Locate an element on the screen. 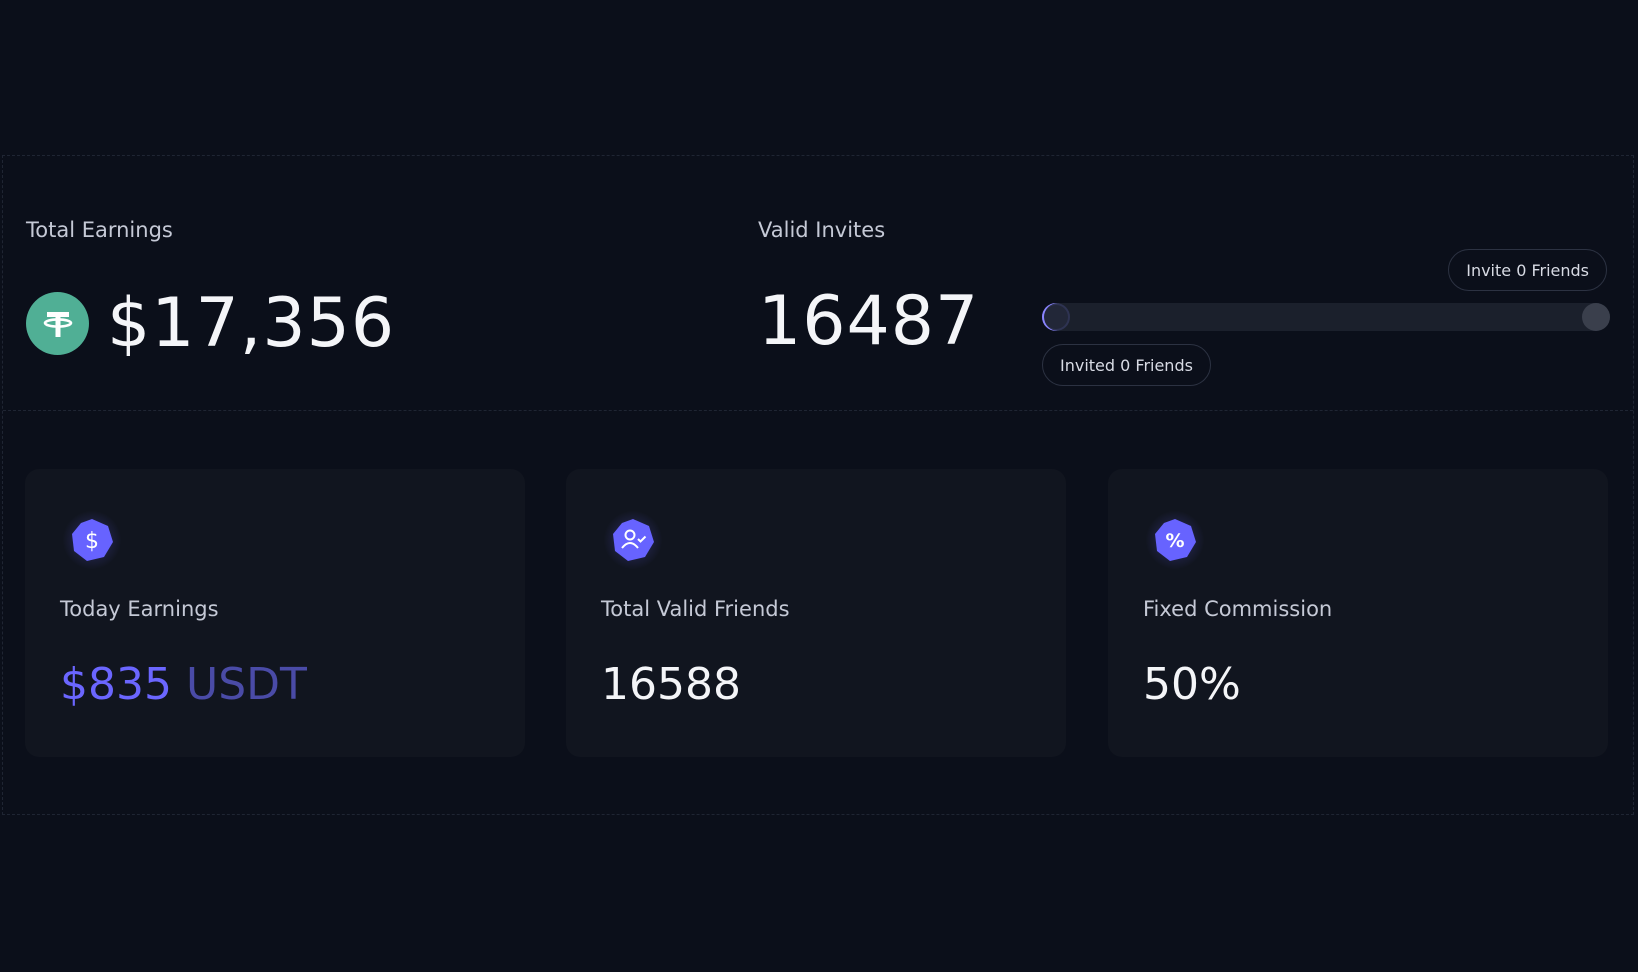 Image resolution: width=1638 pixels, height=972 pixels. total-earnings-label: Total Earnings is located at coordinates (99, 230).